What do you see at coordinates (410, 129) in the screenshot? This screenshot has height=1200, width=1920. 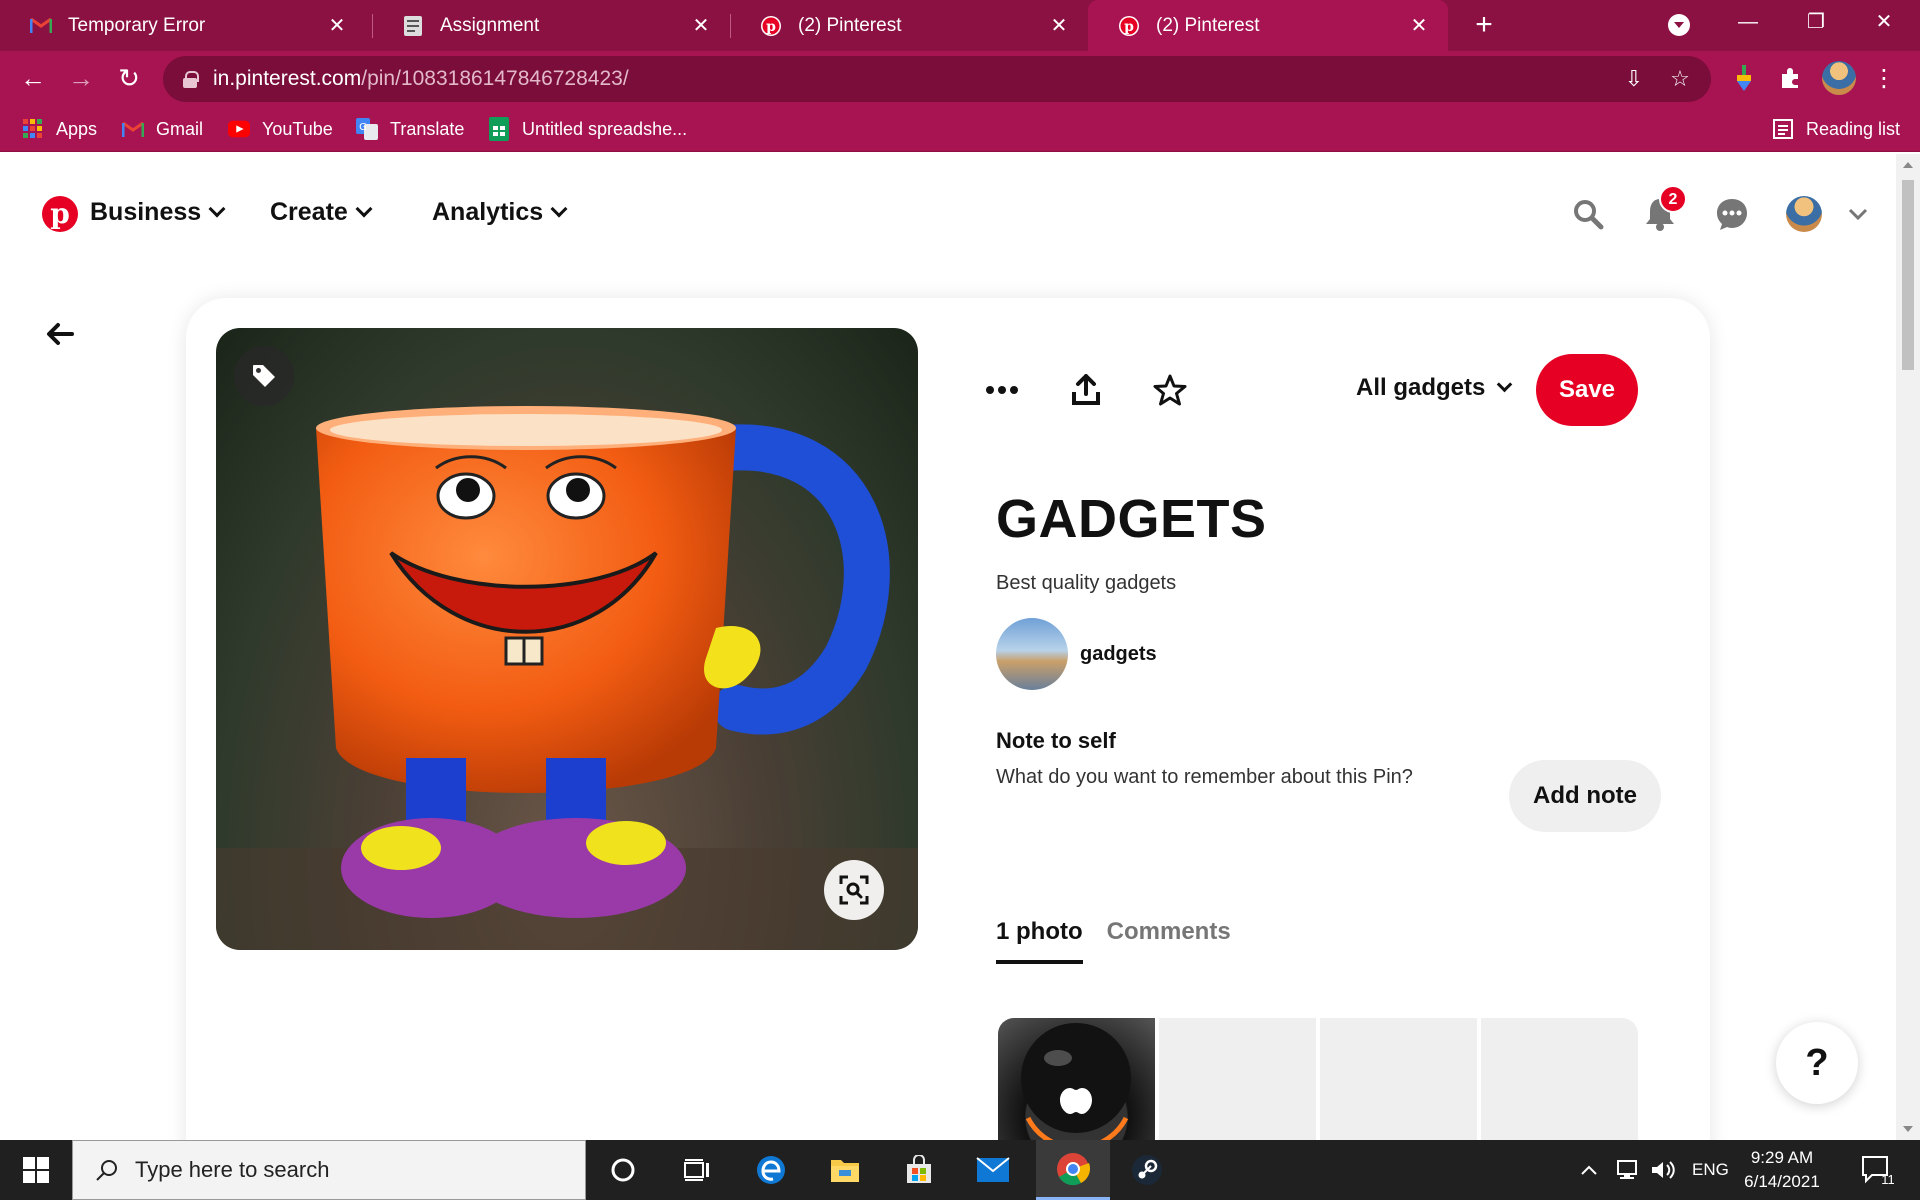 I see `bookmark-translate: G Translate` at bounding box center [410, 129].